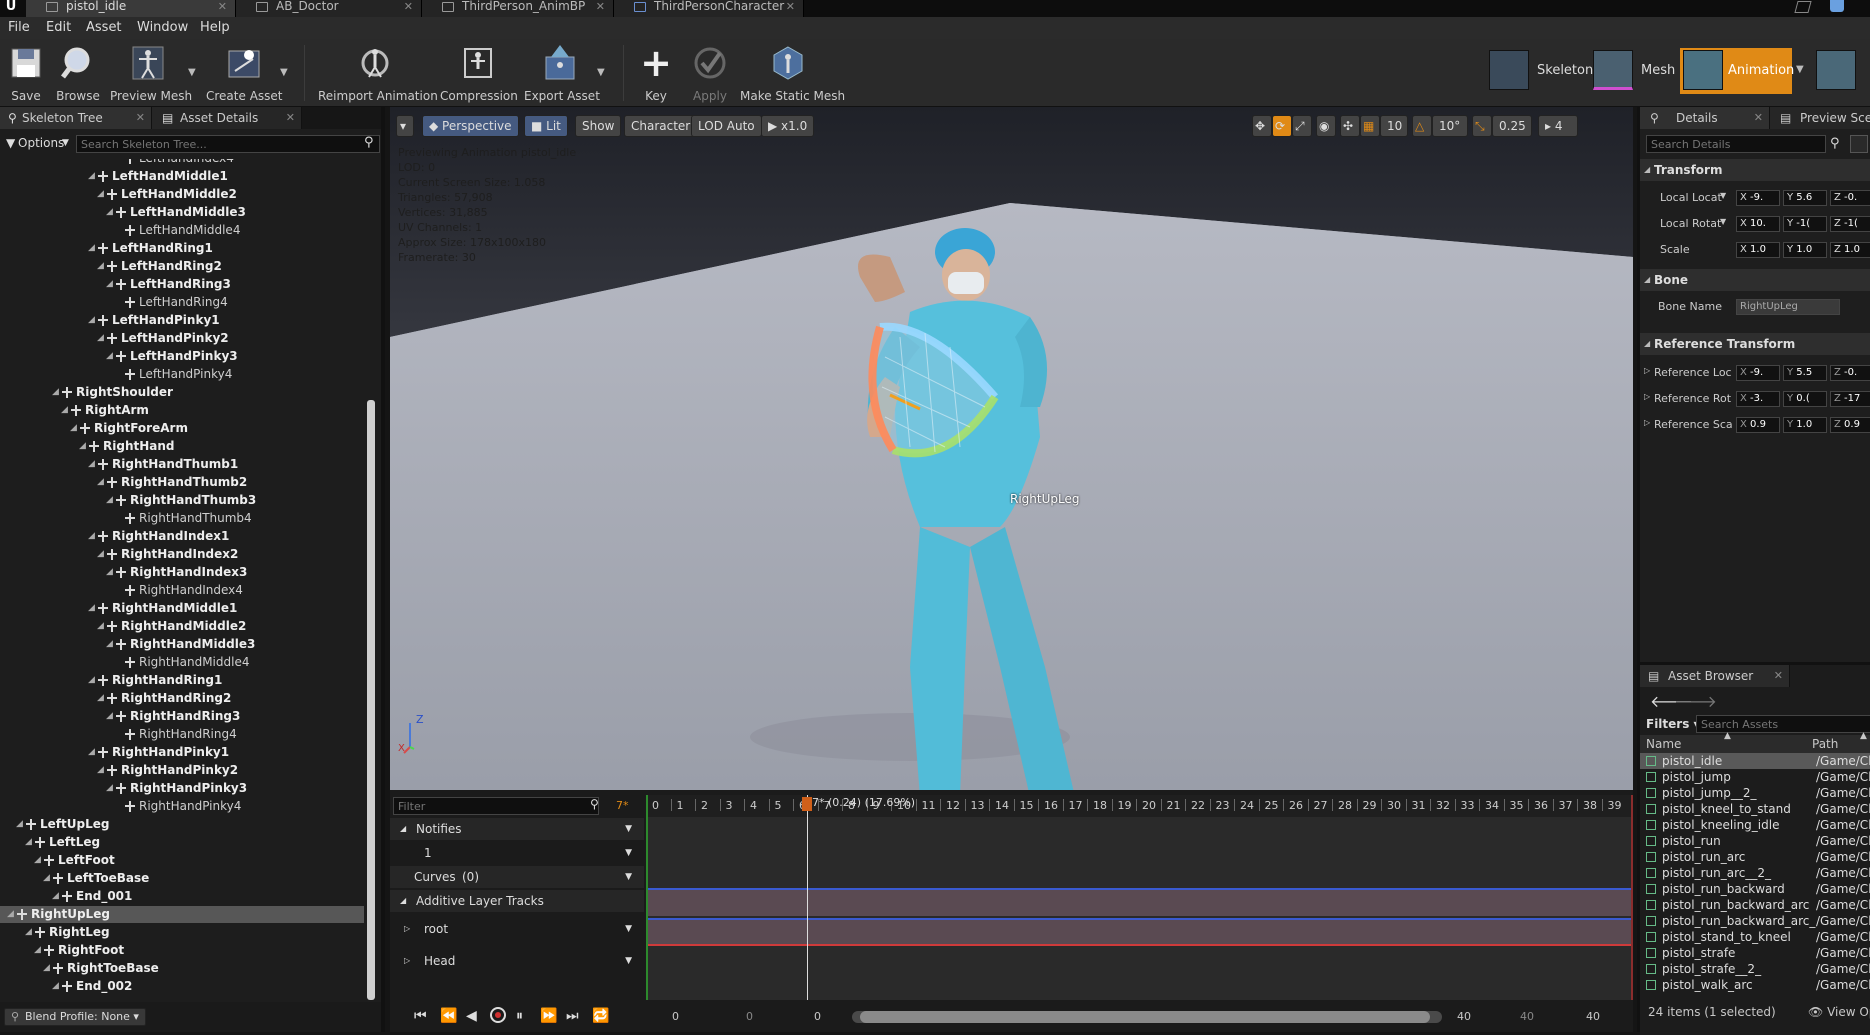 This screenshot has height=1035, width=1870. I want to click on step-forward-icon: ⏩, so click(548, 1016).